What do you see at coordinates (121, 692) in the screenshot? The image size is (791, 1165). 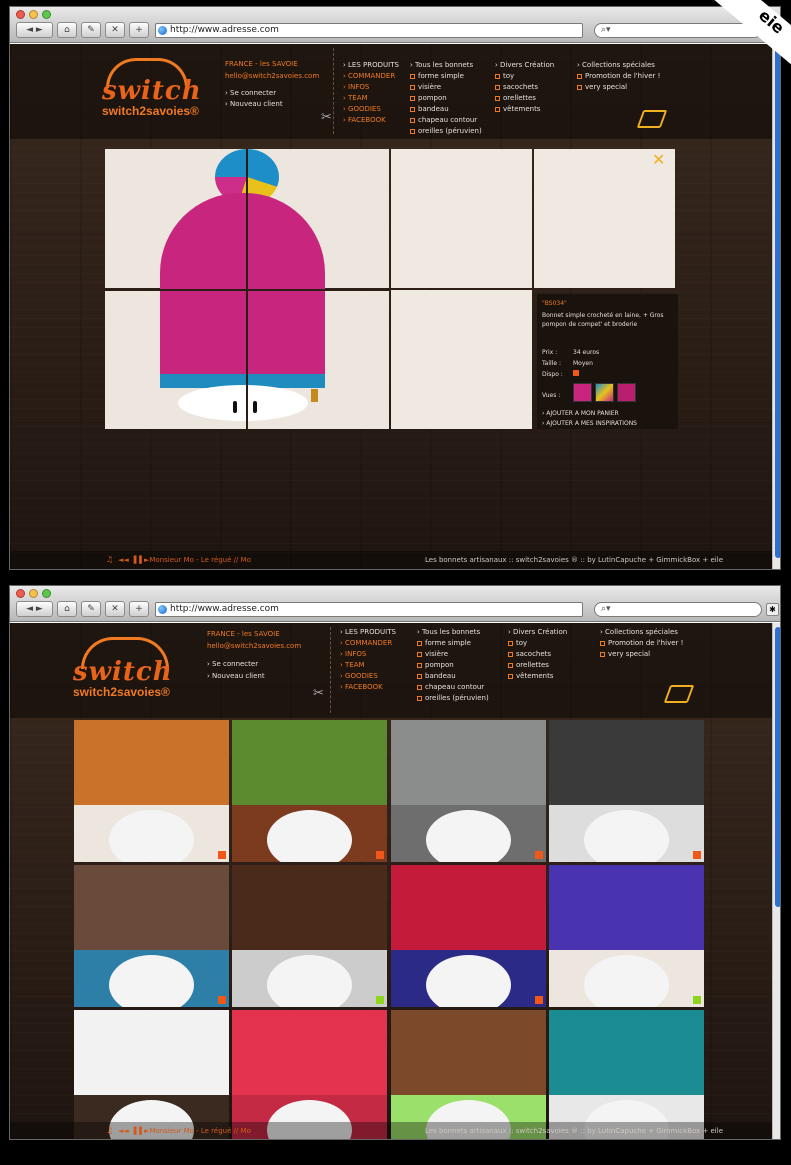 I see `logo-subtitle: switch2savoies®` at bounding box center [121, 692].